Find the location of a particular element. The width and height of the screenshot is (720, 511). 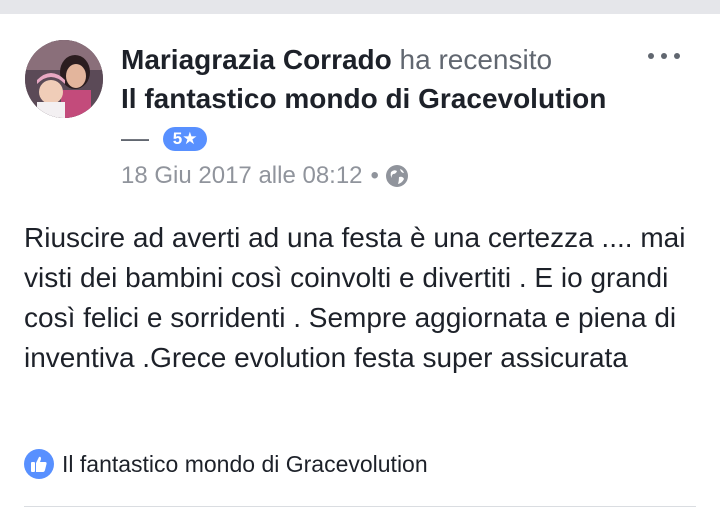

more-options-glyph is located at coordinates (664, 56).